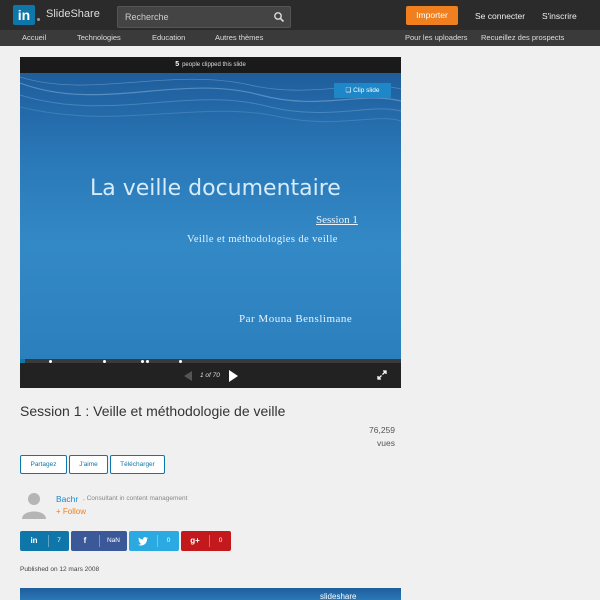 The image size is (600, 600). What do you see at coordinates (436, 37) in the screenshot?
I see `nav-item-uploaders: Pour les uploaders` at bounding box center [436, 37].